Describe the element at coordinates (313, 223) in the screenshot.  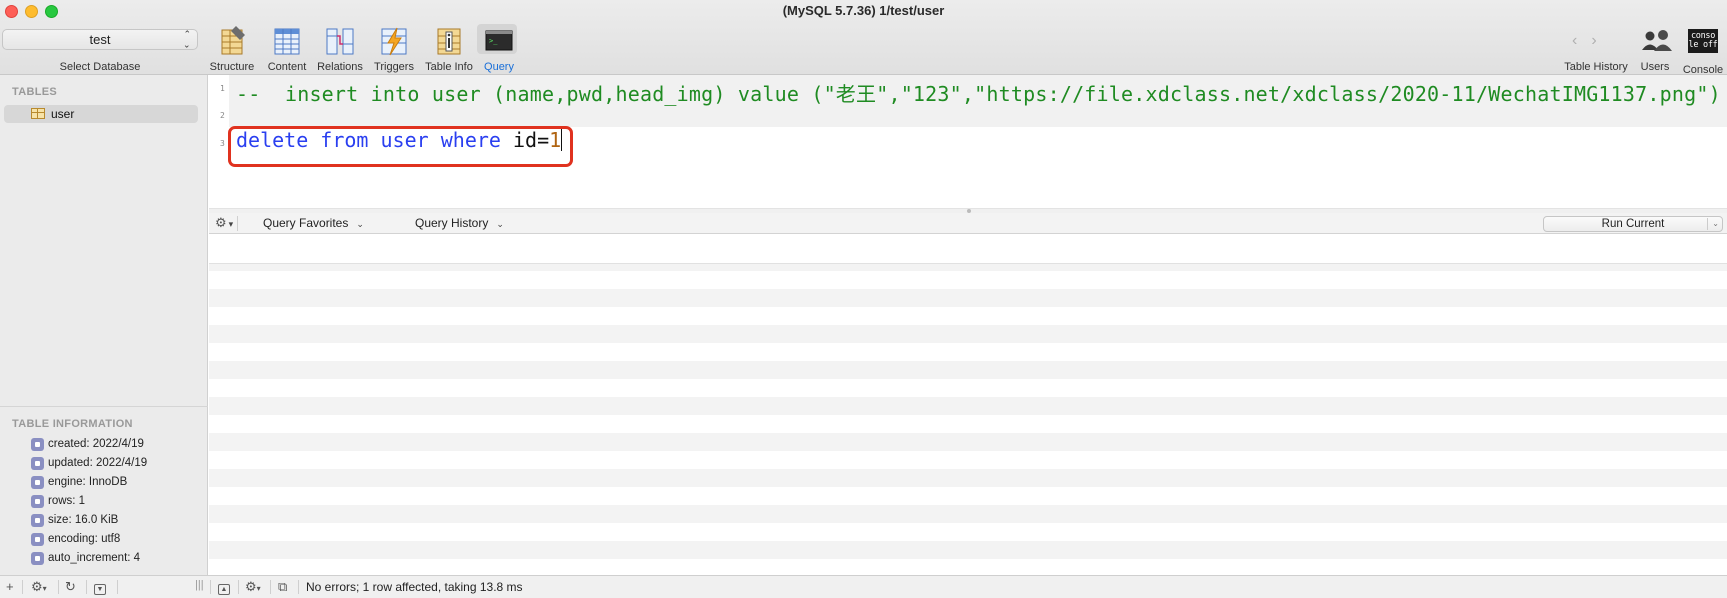
I see `query-favorites-menu: Query Favorites ⌄` at that location.